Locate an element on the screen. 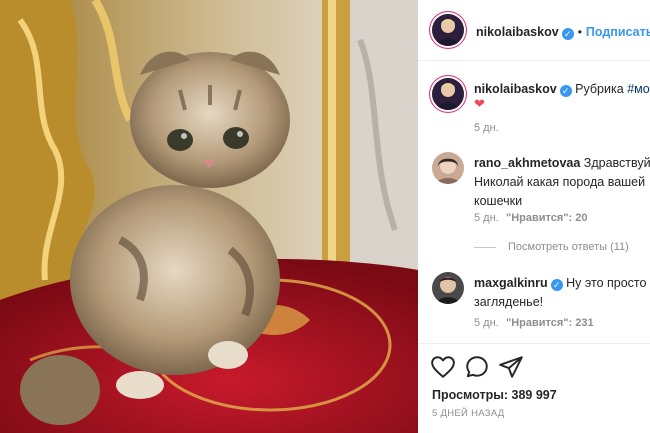 This screenshot has width=650, height=433. caption-text: nikolaibaskov✓ Рубрика #мояш is located at coordinates (562, 89).